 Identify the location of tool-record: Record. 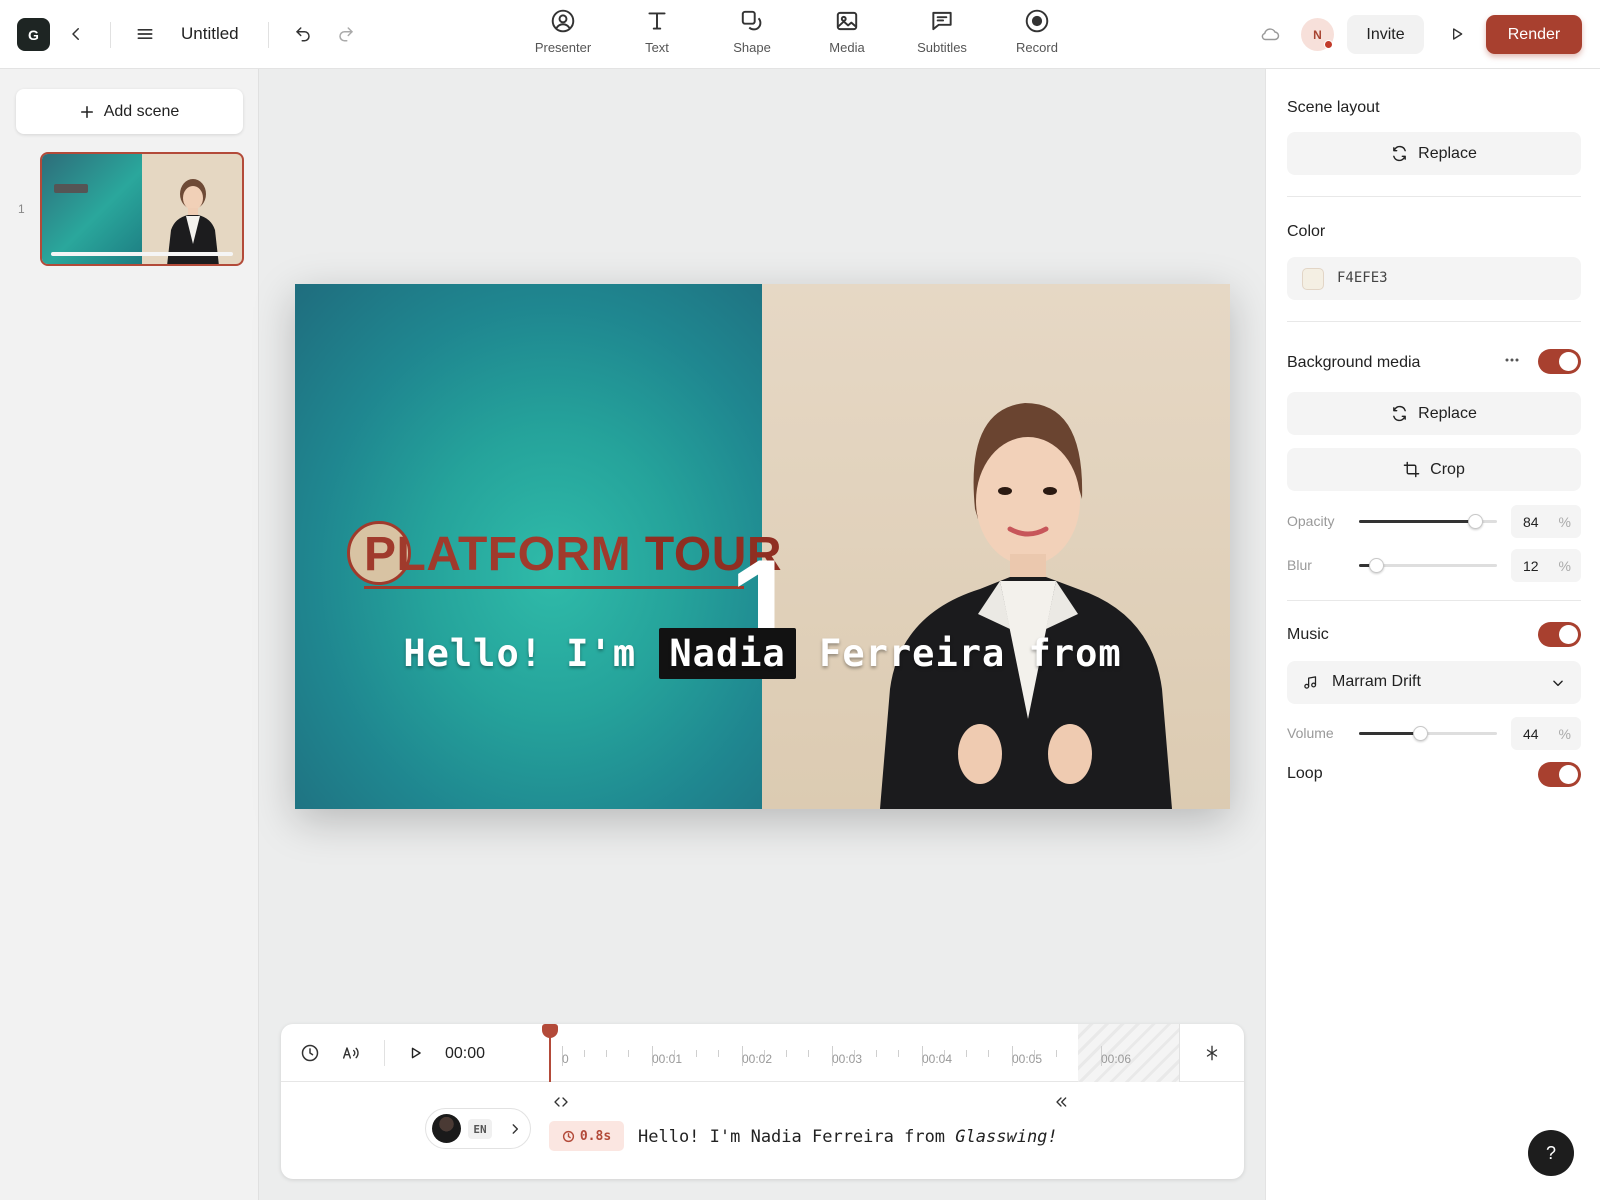
(1037, 31).